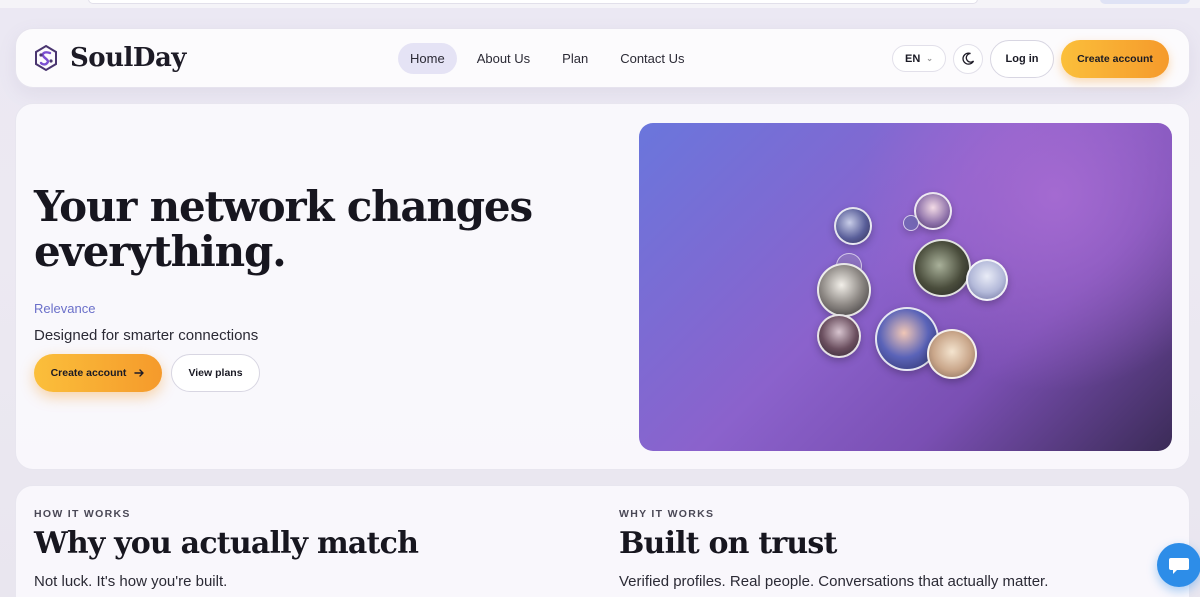 The height and width of the screenshot is (597, 1200). What do you see at coordinates (128, 58) in the screenshot?
I see `brand-name: SoulDay` at bounding box center [128, 58].